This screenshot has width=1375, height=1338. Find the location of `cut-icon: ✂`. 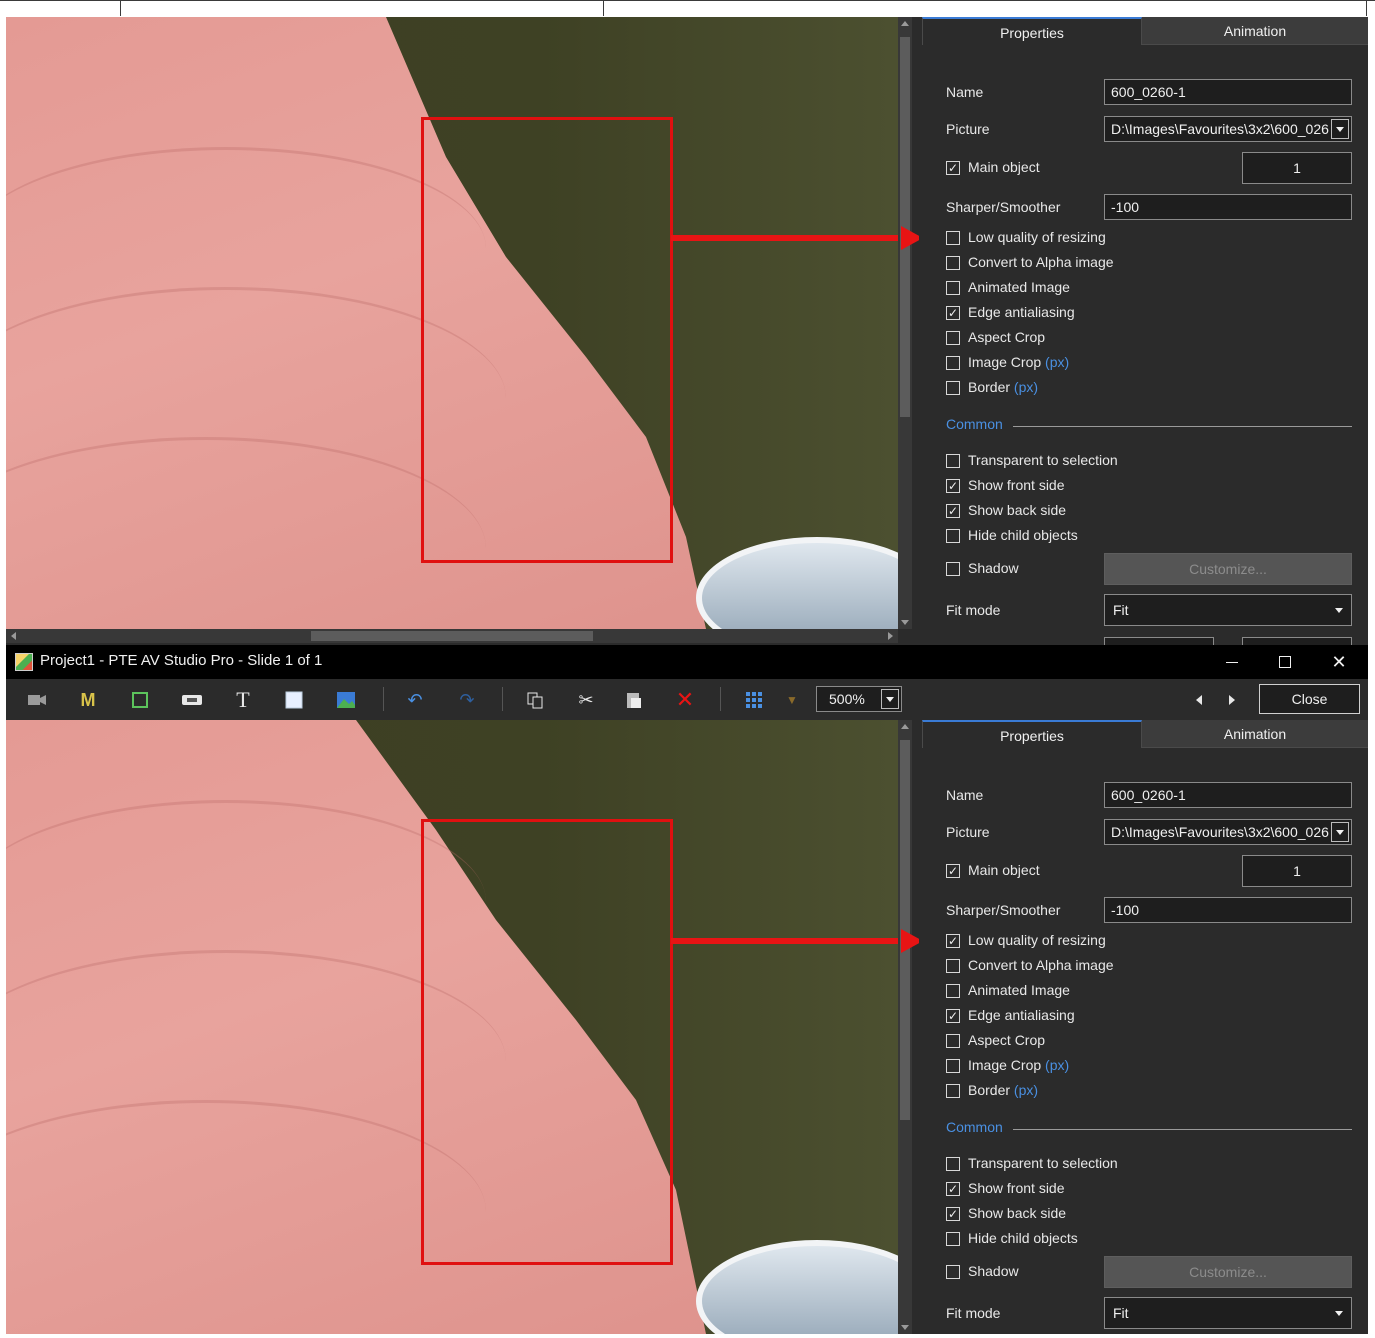

cut-icon: ✂ is located at coordinates (586, 700).